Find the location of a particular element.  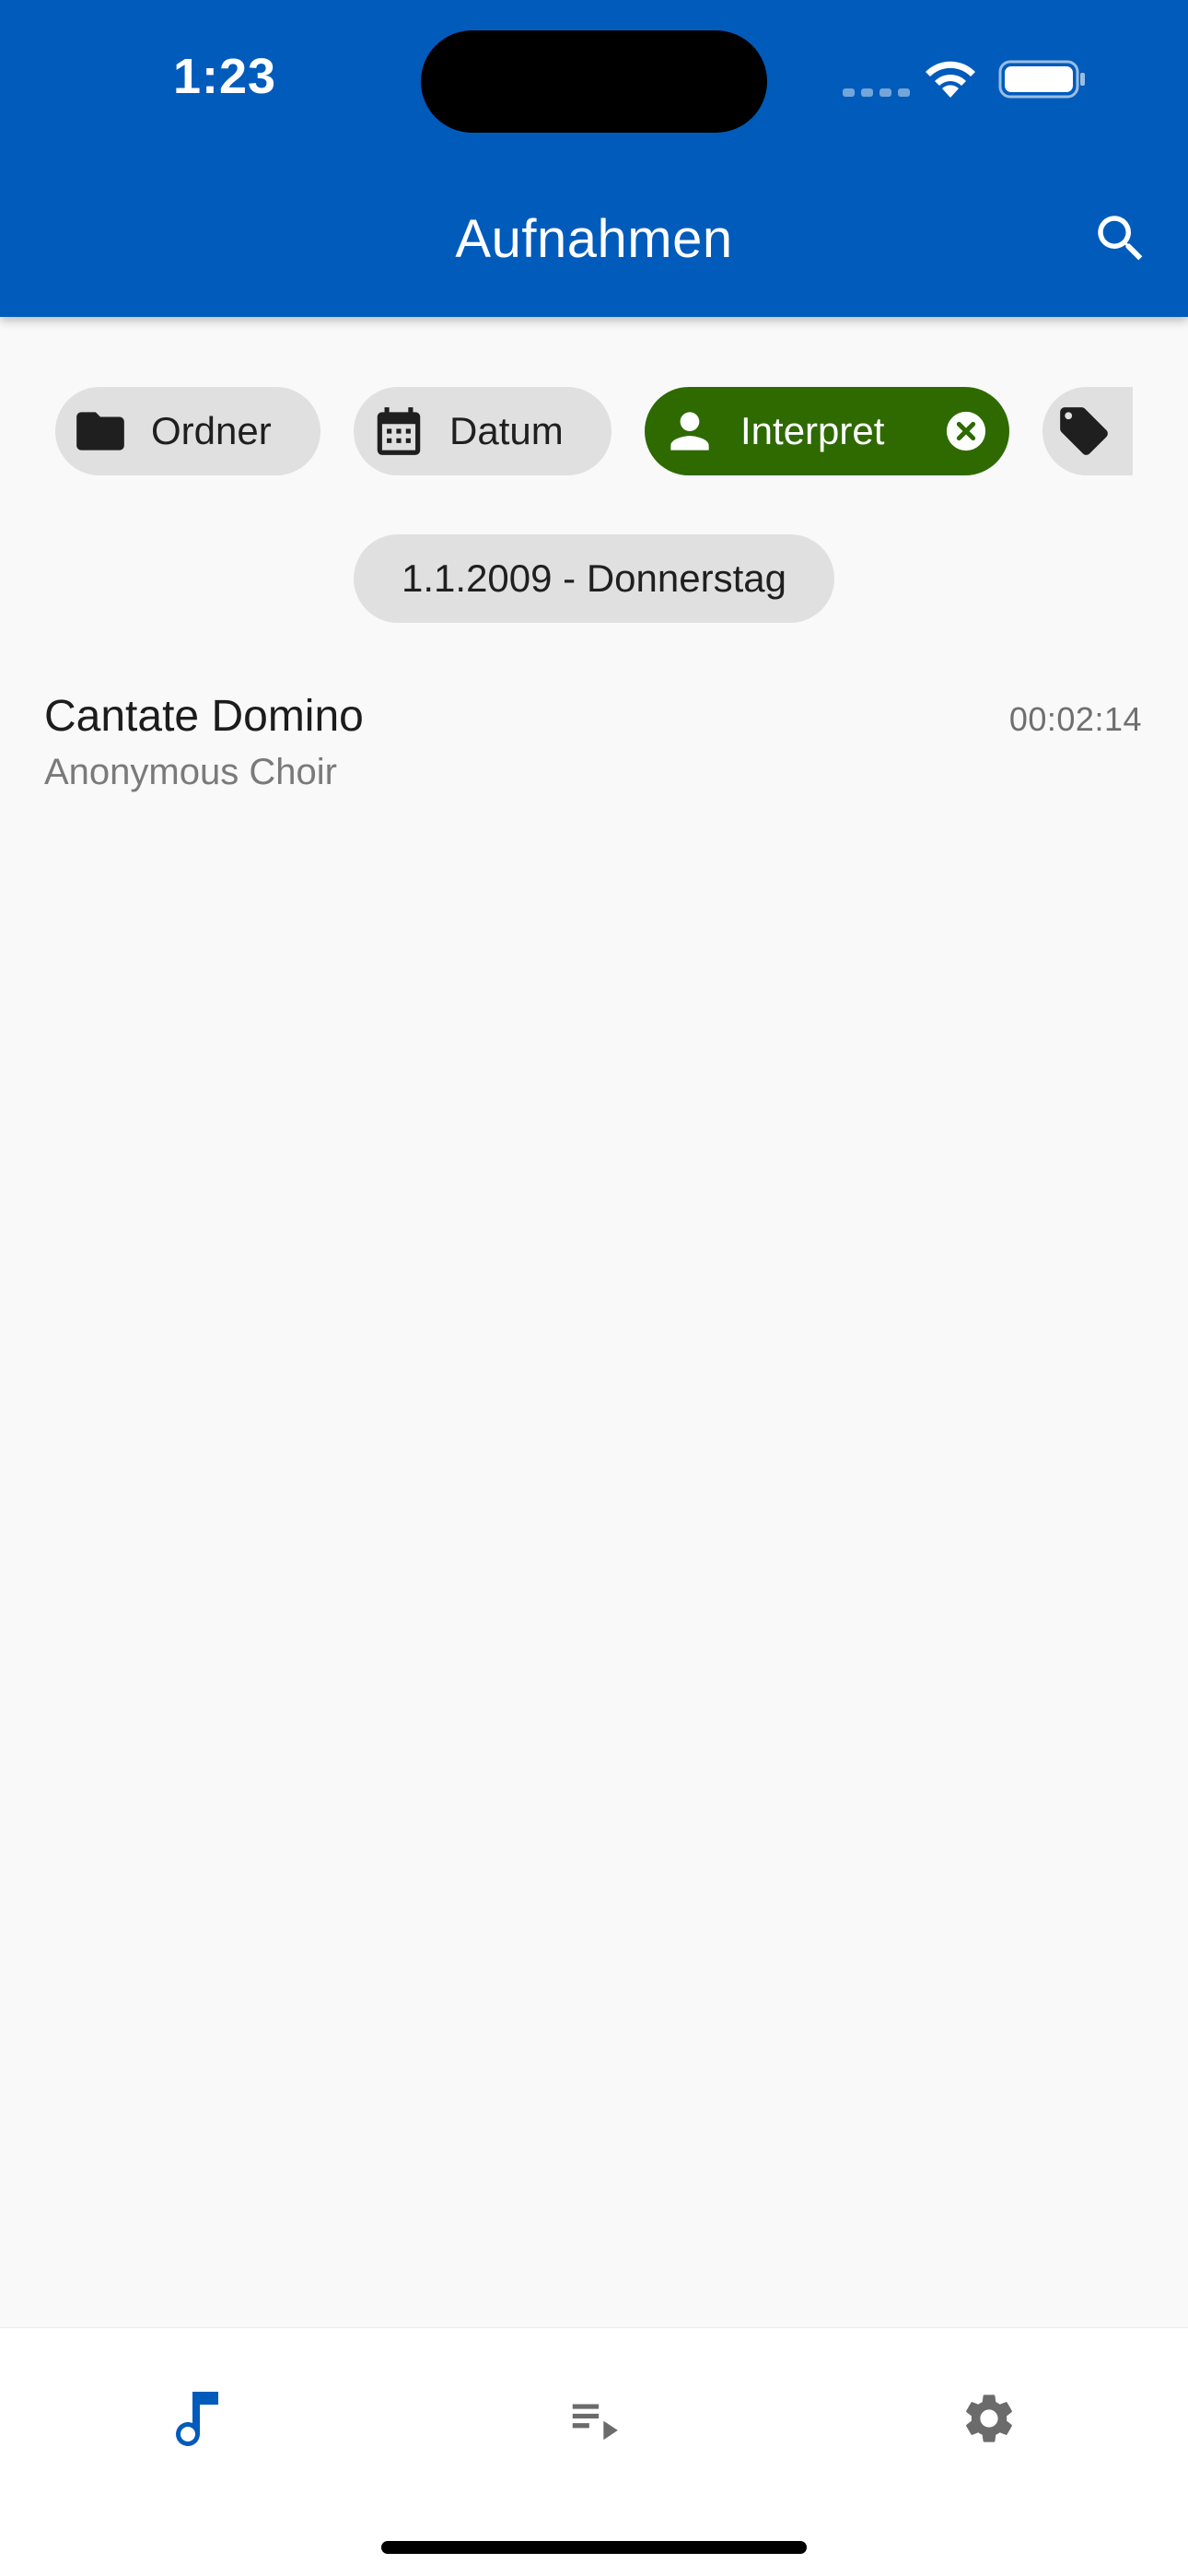

nav-tab-settings is located at coordinates (989, 2418).